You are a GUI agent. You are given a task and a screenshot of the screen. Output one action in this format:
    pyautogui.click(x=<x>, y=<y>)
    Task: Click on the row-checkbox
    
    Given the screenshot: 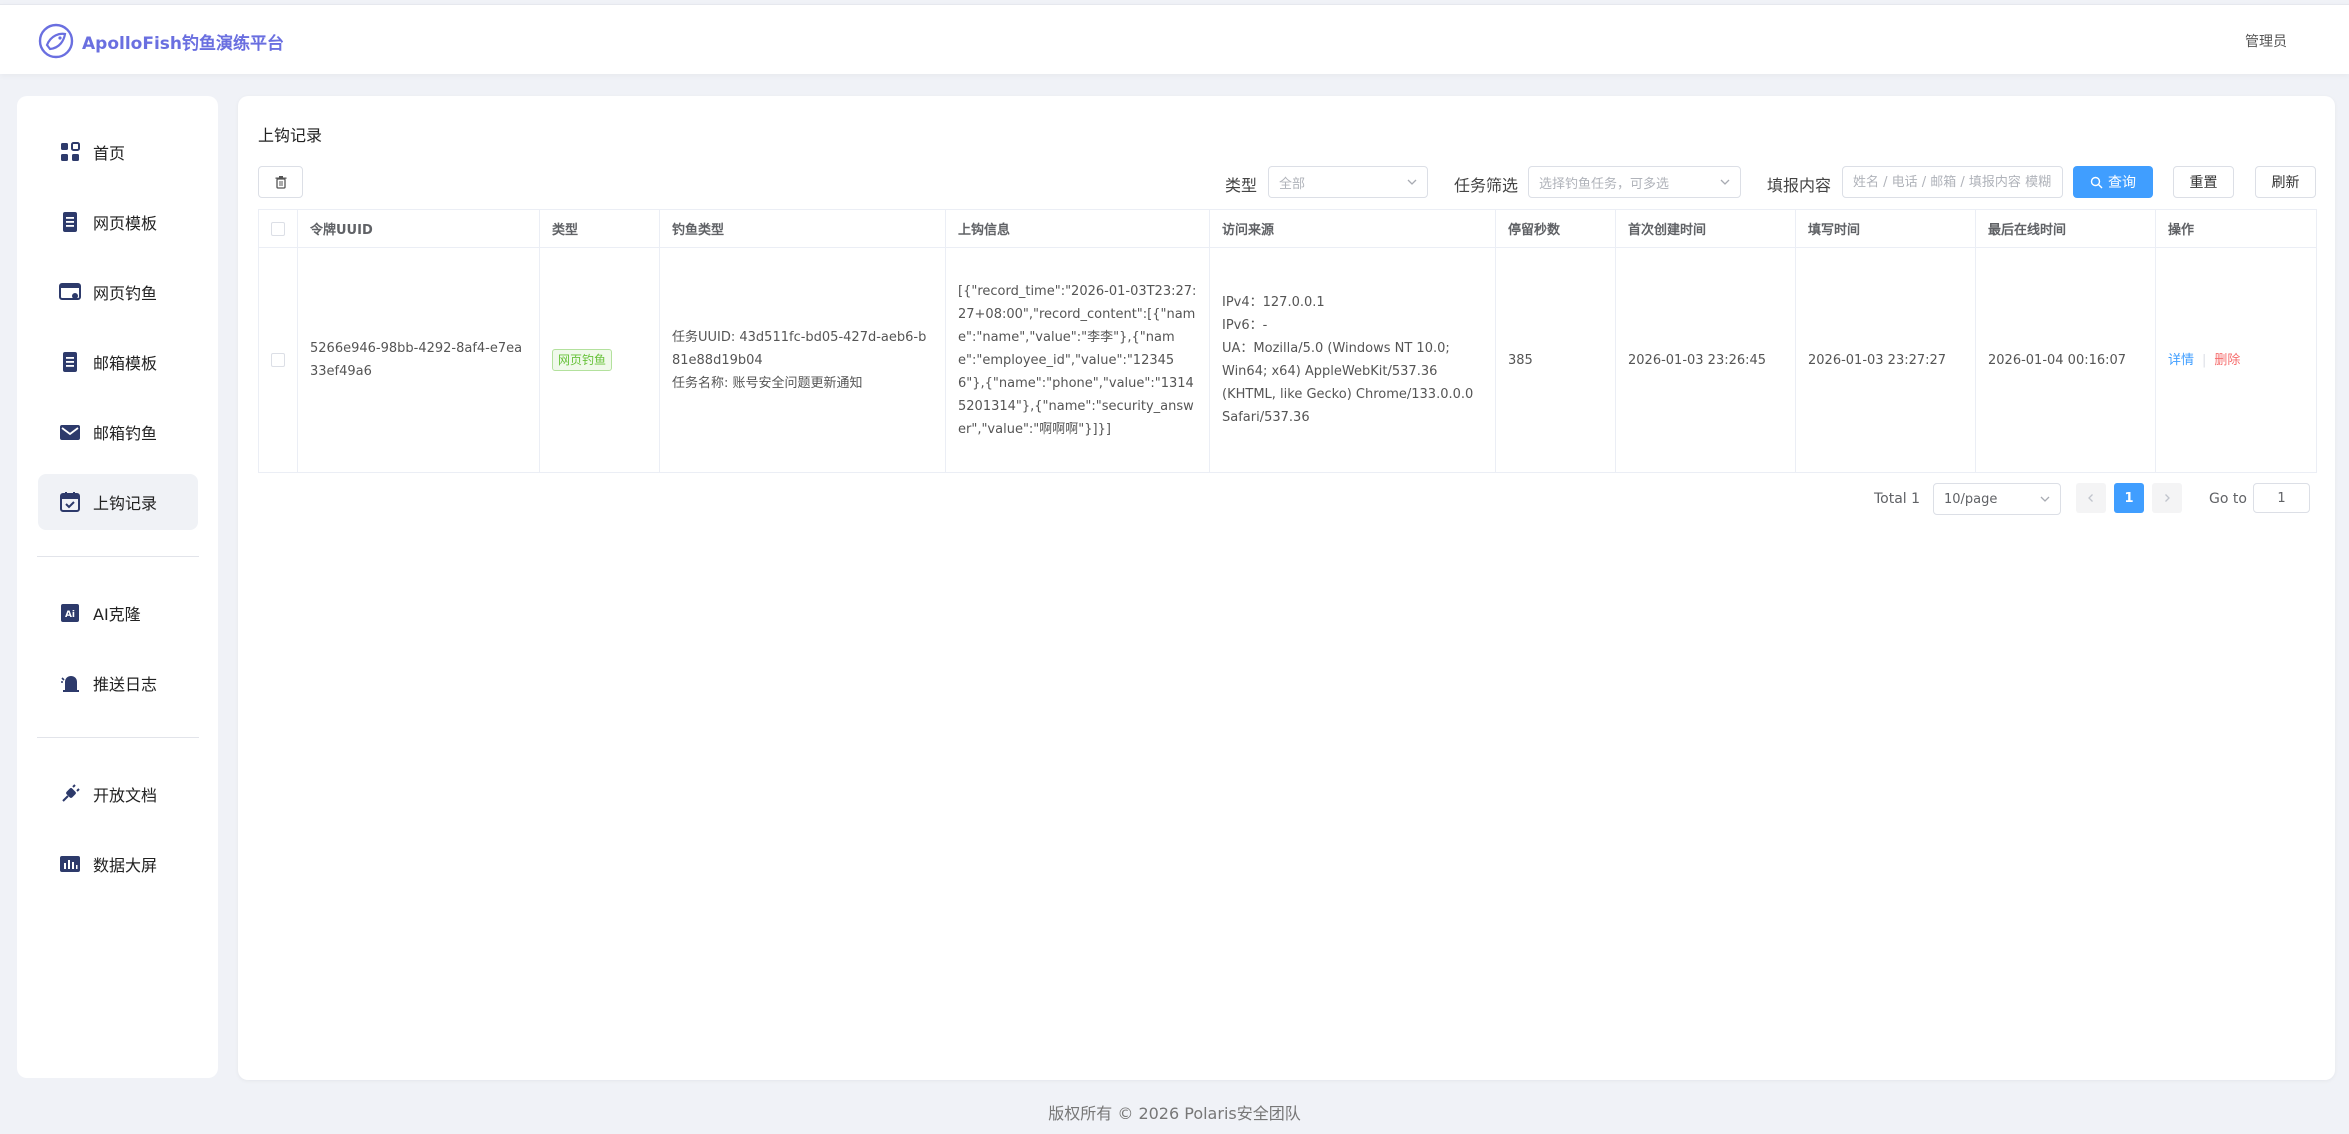 What is the action you would take?
    pyautogui.click(x=278, y=360)
    